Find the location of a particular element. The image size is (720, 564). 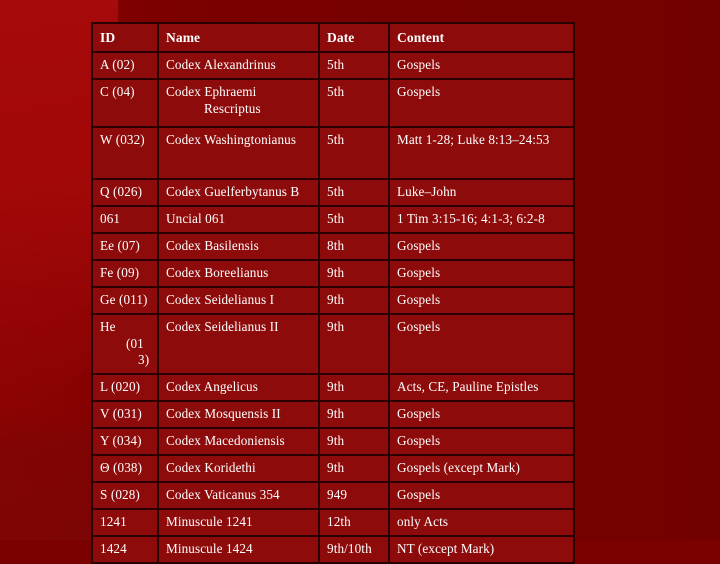

table-row: A (02) Codex Alexandrinus 5th Gospels is located at coordinates (333, 66).